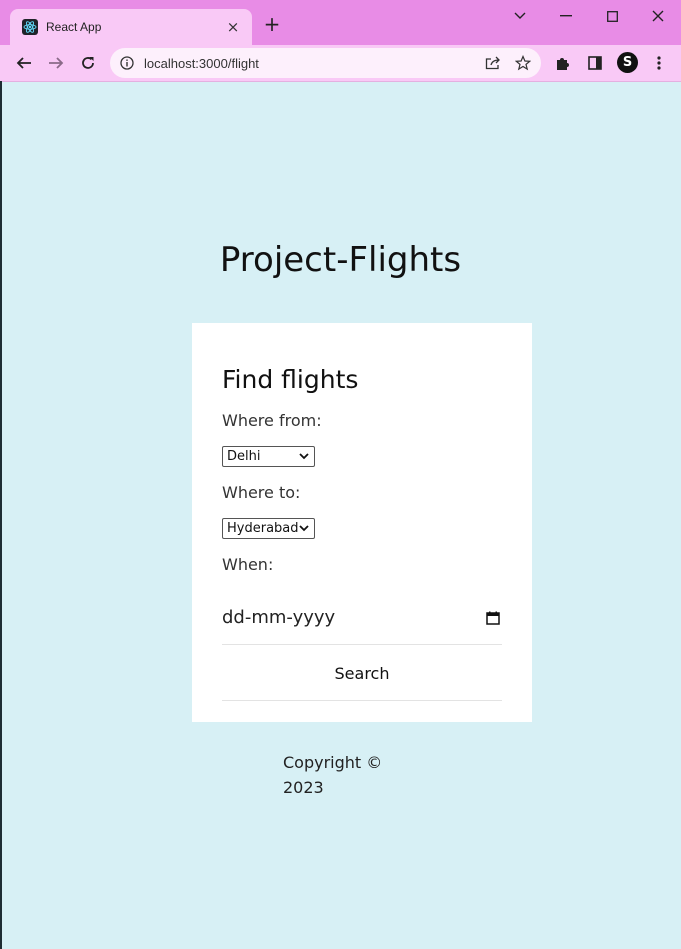  What do you see at coordinates (493, 63) in the screenshot?
I see `share-icon` at bounding box center [493, 63].